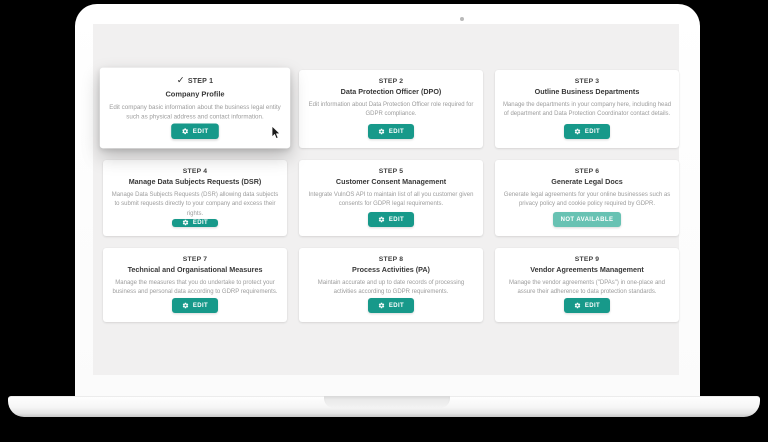 This screenshot has width=768, height=442. I want to click on step-number: STEP 5, so click(391, 171).